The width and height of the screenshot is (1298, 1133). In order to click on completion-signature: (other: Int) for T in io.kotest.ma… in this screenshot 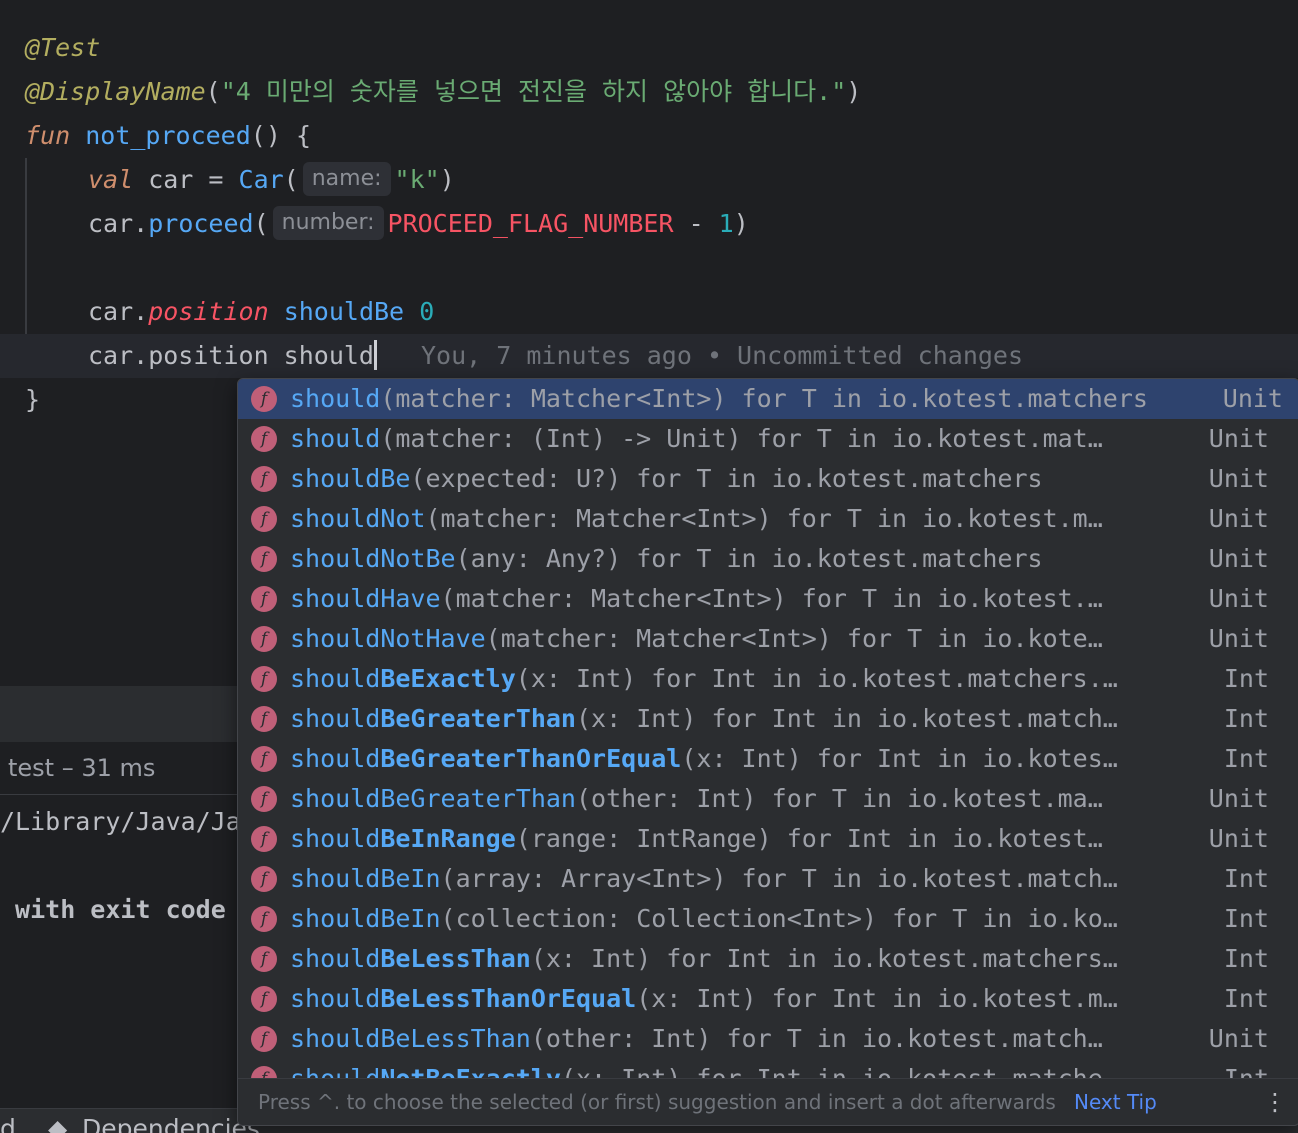, I will do `click(839, 798)`.